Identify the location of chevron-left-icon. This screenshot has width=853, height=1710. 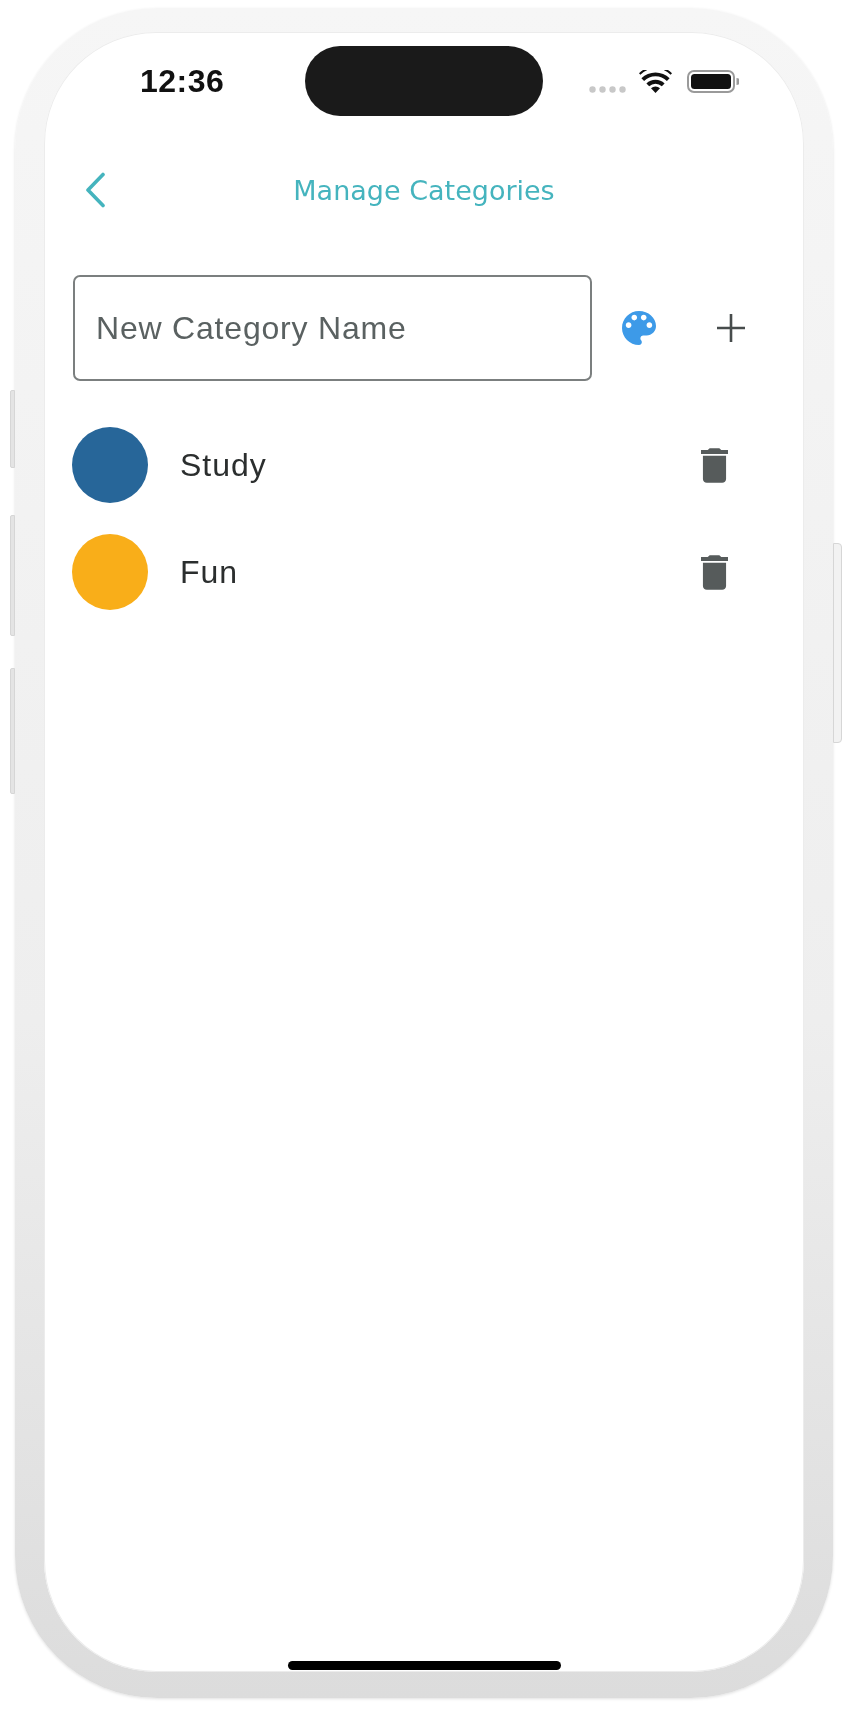
(95, 190).